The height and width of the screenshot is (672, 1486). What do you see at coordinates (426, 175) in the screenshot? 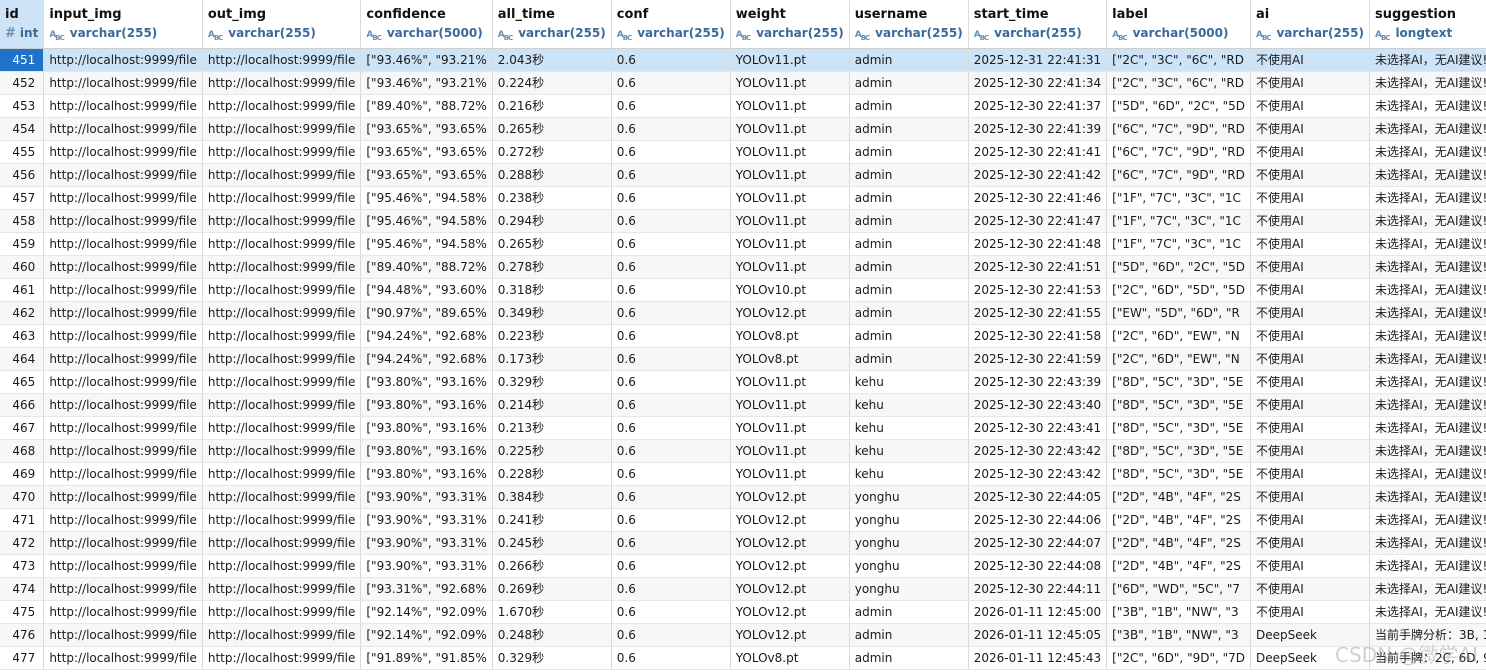
I see `cell-confidence: ["93.65%", "93.65%` at bounding box center [426, 175].